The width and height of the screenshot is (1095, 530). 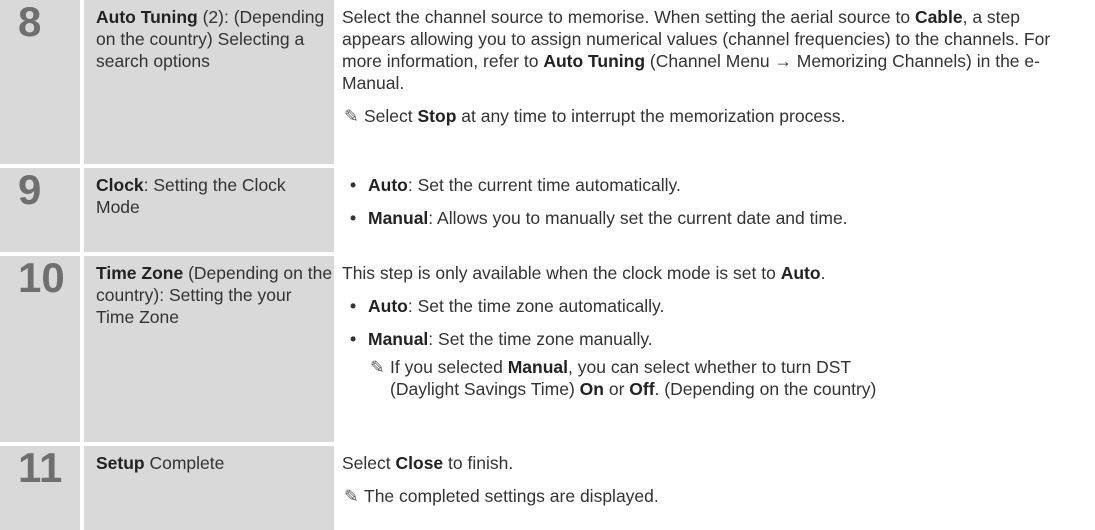 I want to click on step-title-text: Complete, so click(x=184, y=463).